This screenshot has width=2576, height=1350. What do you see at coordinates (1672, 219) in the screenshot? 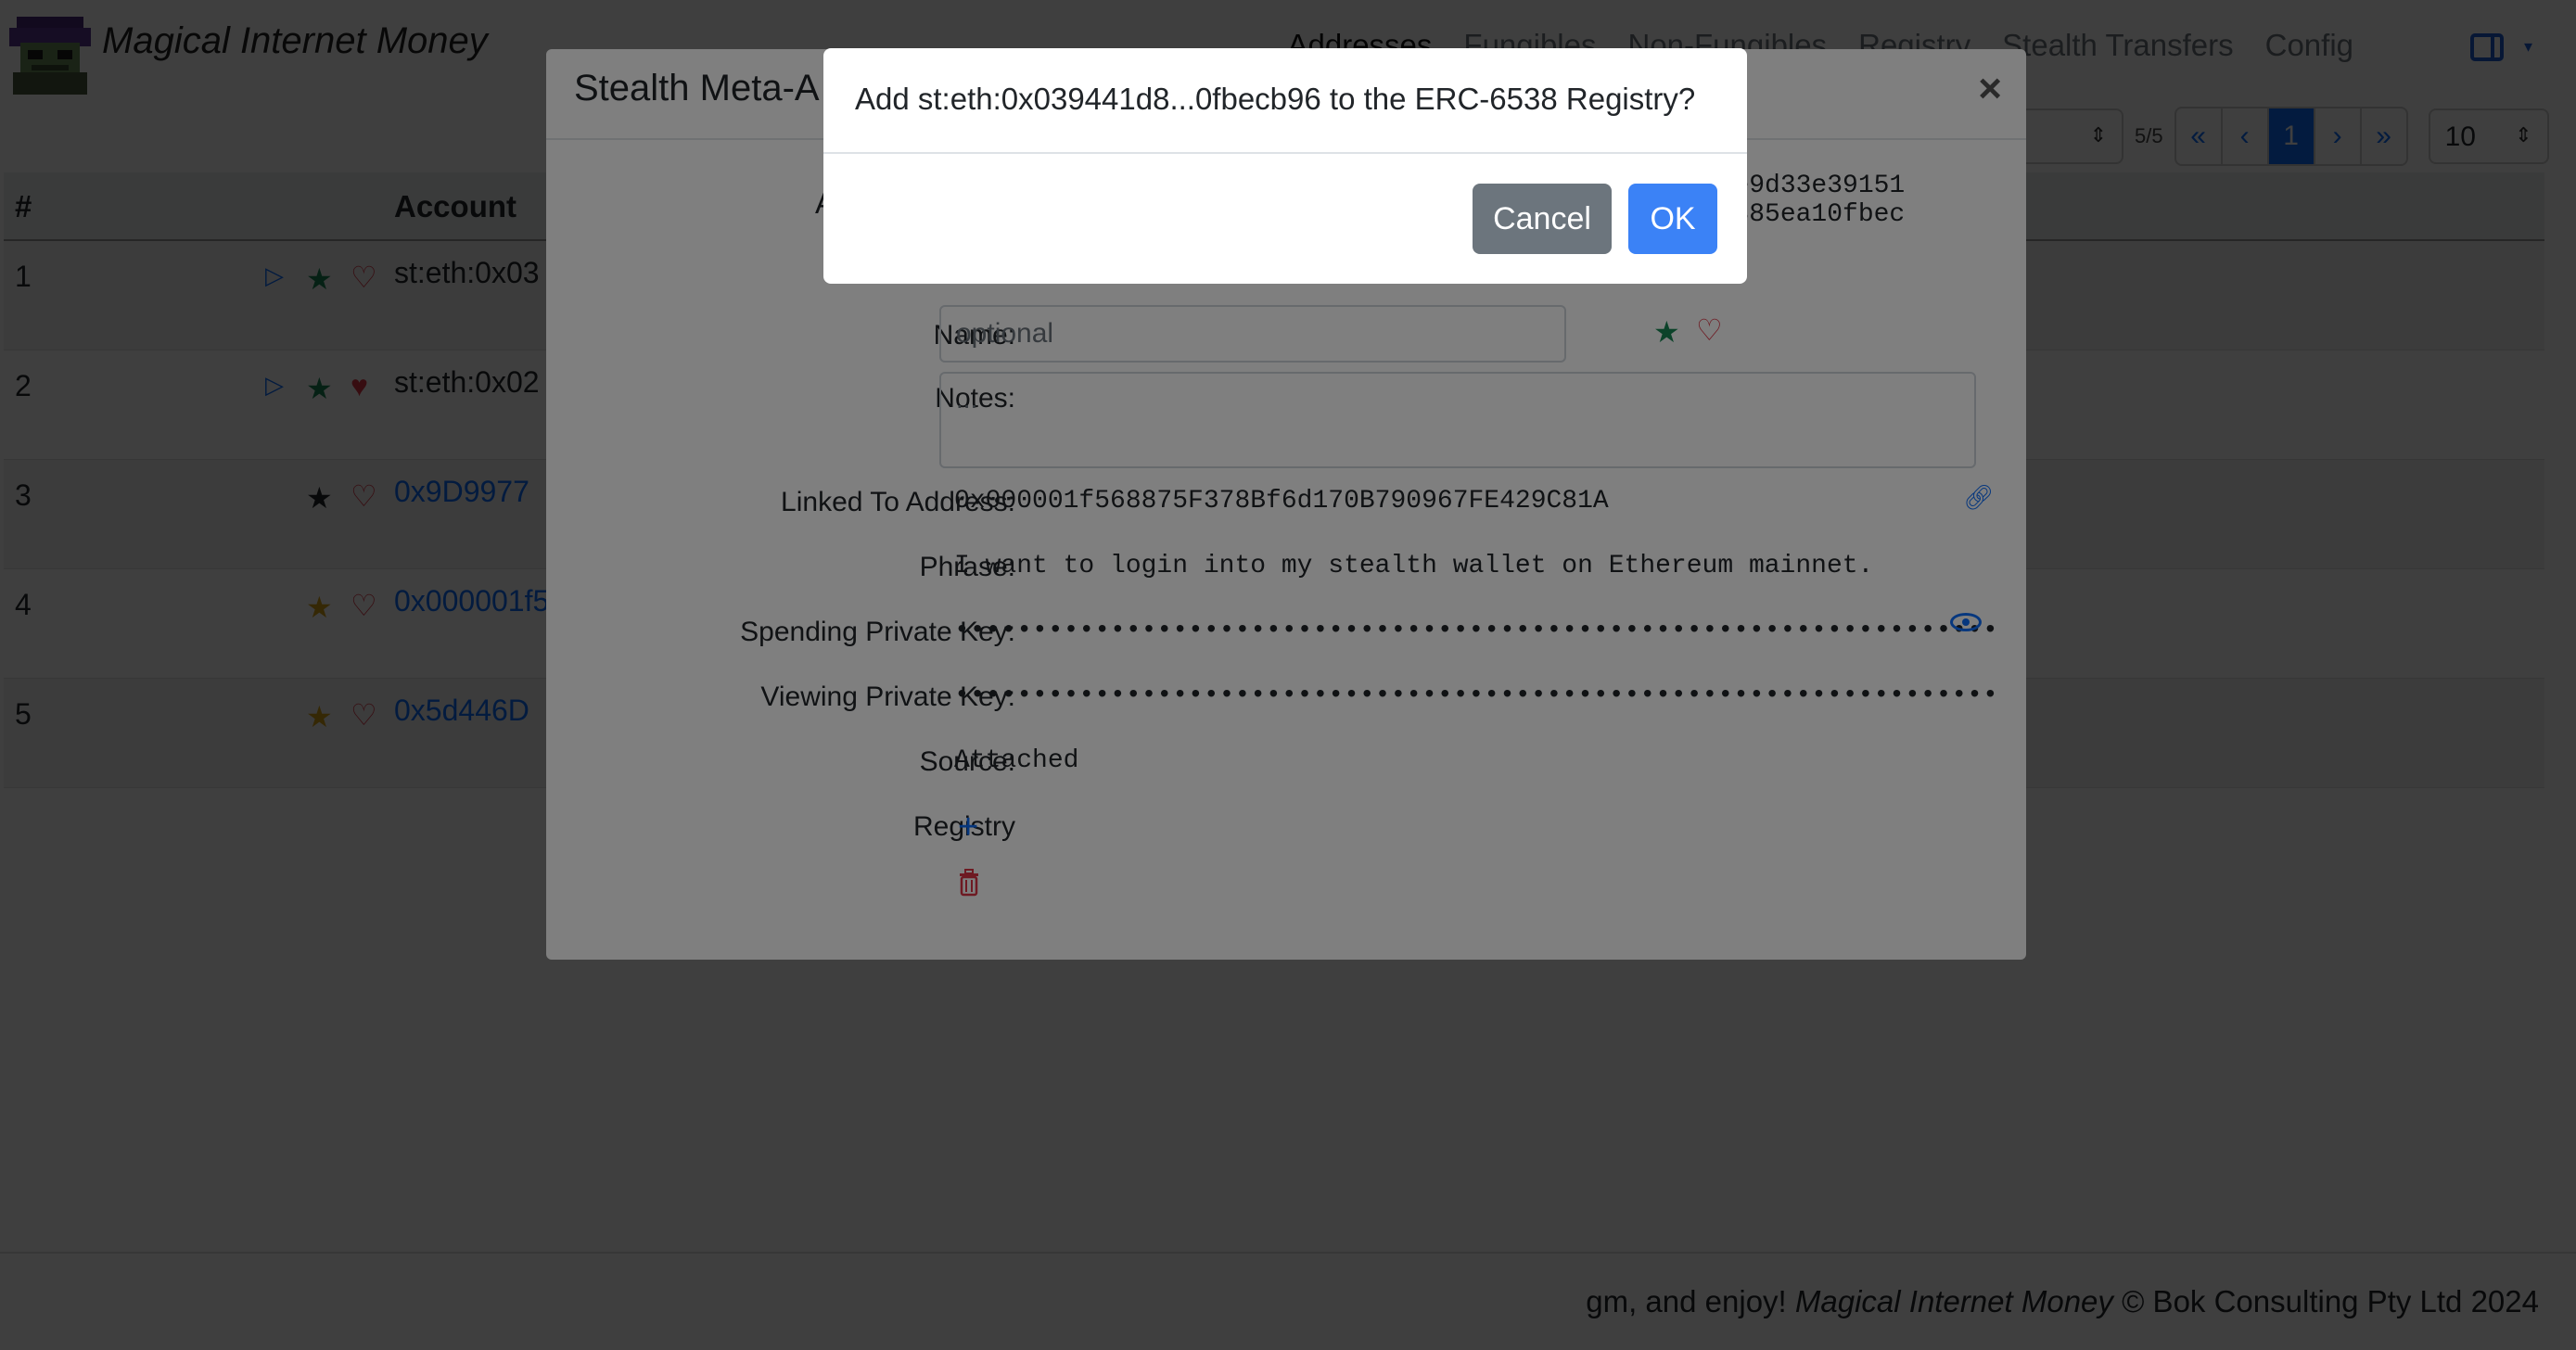
I see `ok-button: OK` at bounding box center [1672, 219].